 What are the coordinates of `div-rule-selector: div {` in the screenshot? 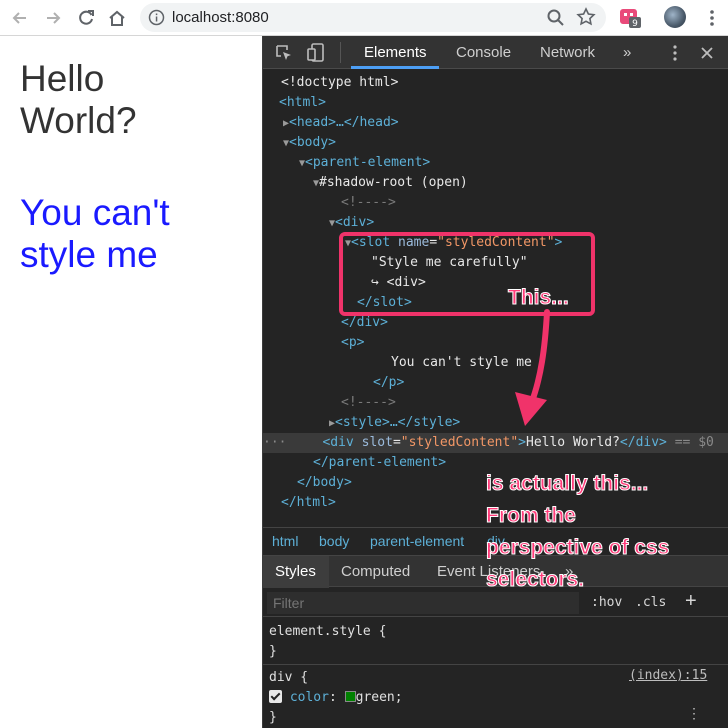 It's located at (288, 678).